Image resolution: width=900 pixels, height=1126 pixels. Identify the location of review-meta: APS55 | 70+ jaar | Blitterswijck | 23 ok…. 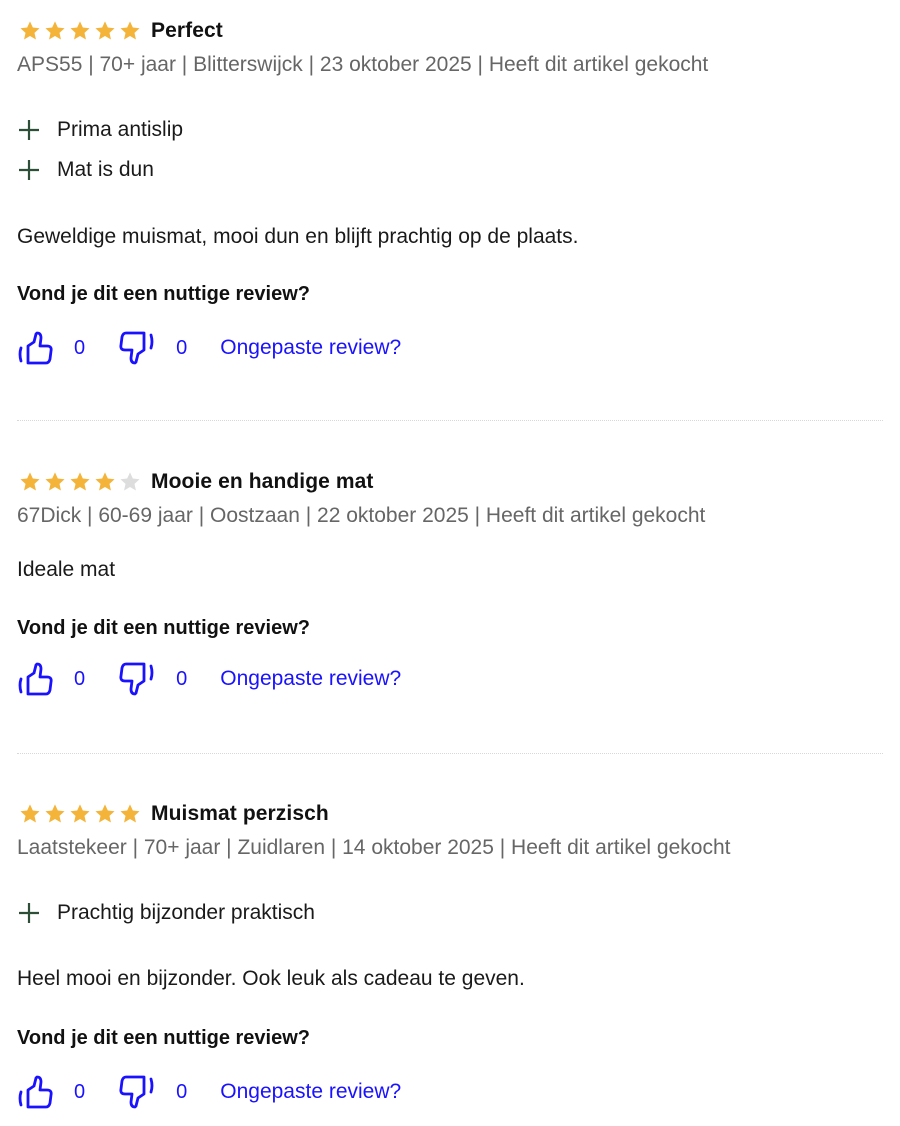
(363, 64).